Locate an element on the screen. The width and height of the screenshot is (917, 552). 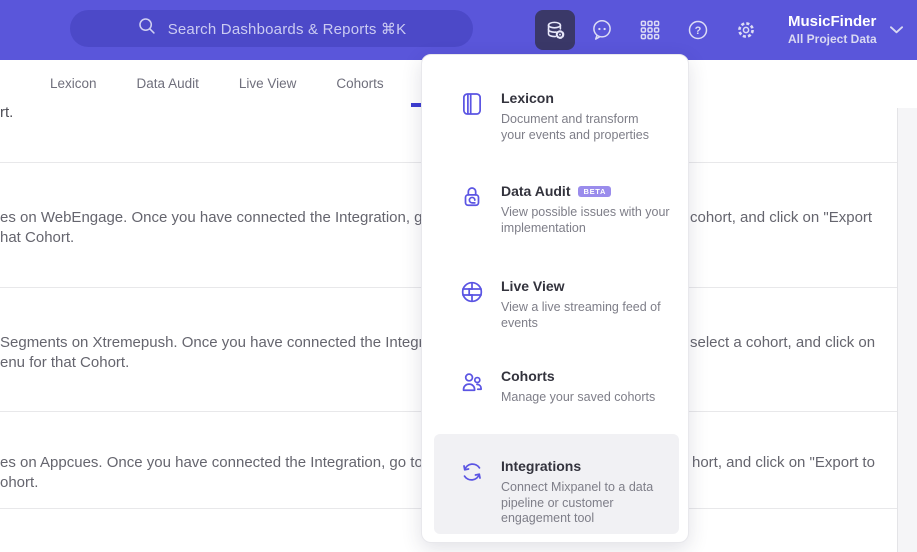
table-row-fragment: hat Cohort. is located at coordinates (37, 237).